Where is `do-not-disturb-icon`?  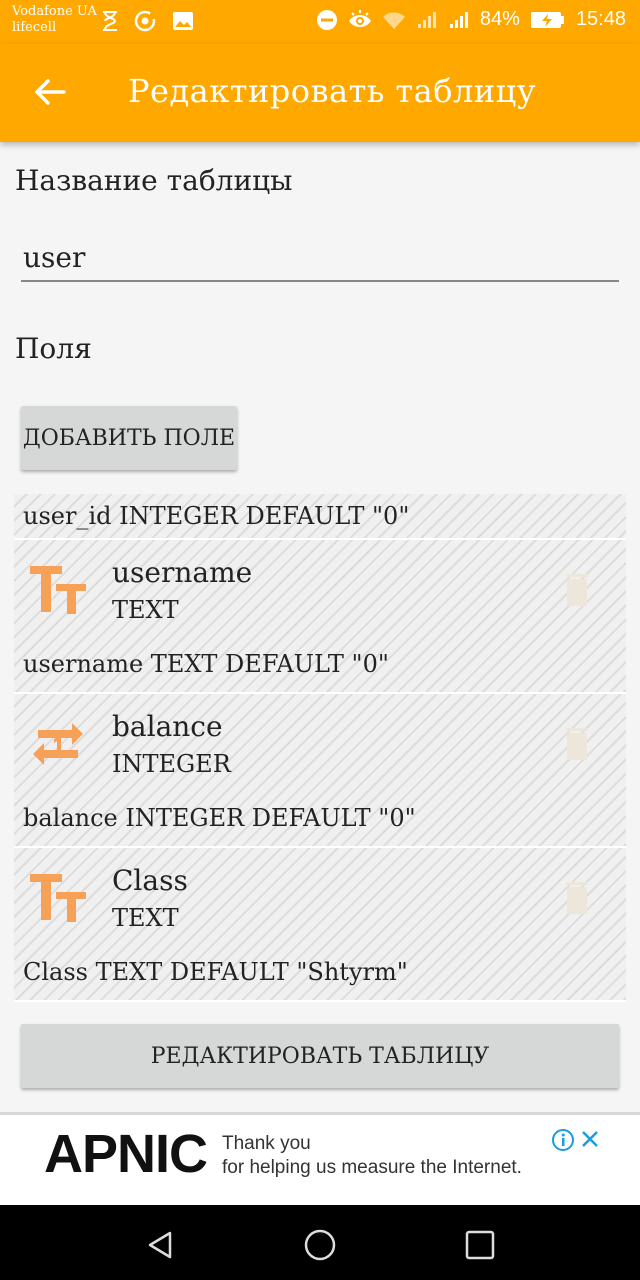
do-not-disturb-icon is located at coordinates (326, 19).